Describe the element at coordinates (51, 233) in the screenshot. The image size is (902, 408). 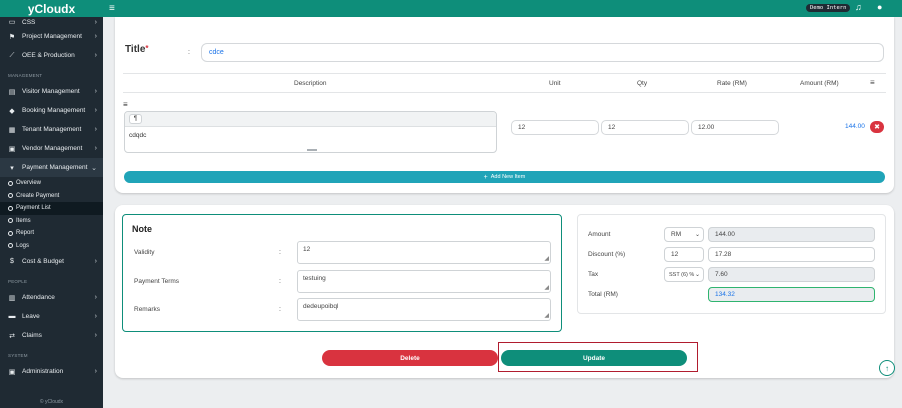
I see `sidebar-sub-report: Report` at that location.